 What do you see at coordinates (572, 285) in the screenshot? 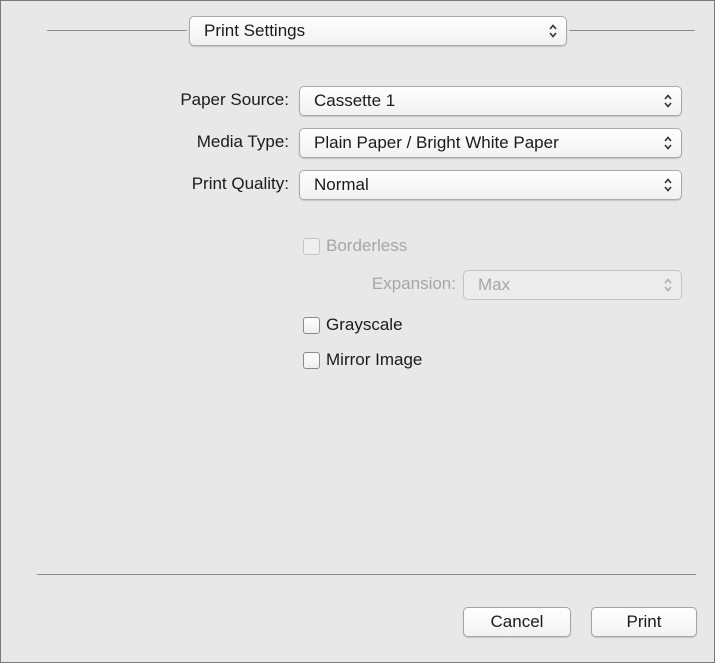
I see `expansion-popup: Max` at bounding box center [572, 285].